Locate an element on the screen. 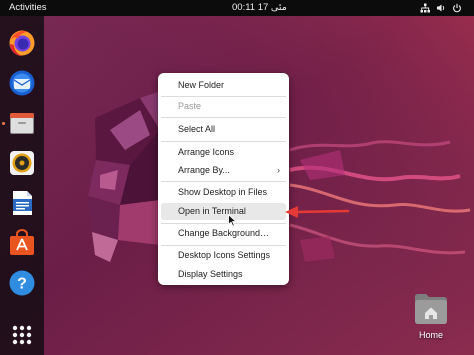 The height and width of the screenshot is (355, 474). dock-item-firefox is located at coordinates (22, 43).